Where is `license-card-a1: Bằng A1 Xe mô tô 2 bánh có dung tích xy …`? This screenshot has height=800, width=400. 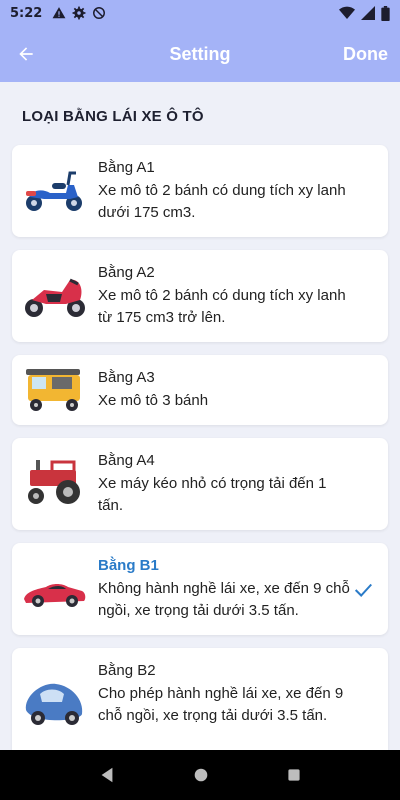 license-card-a1: Bằng A1 Xe mô tô 2 bánh có dung tích xy … is located at coordinates (200, 191).